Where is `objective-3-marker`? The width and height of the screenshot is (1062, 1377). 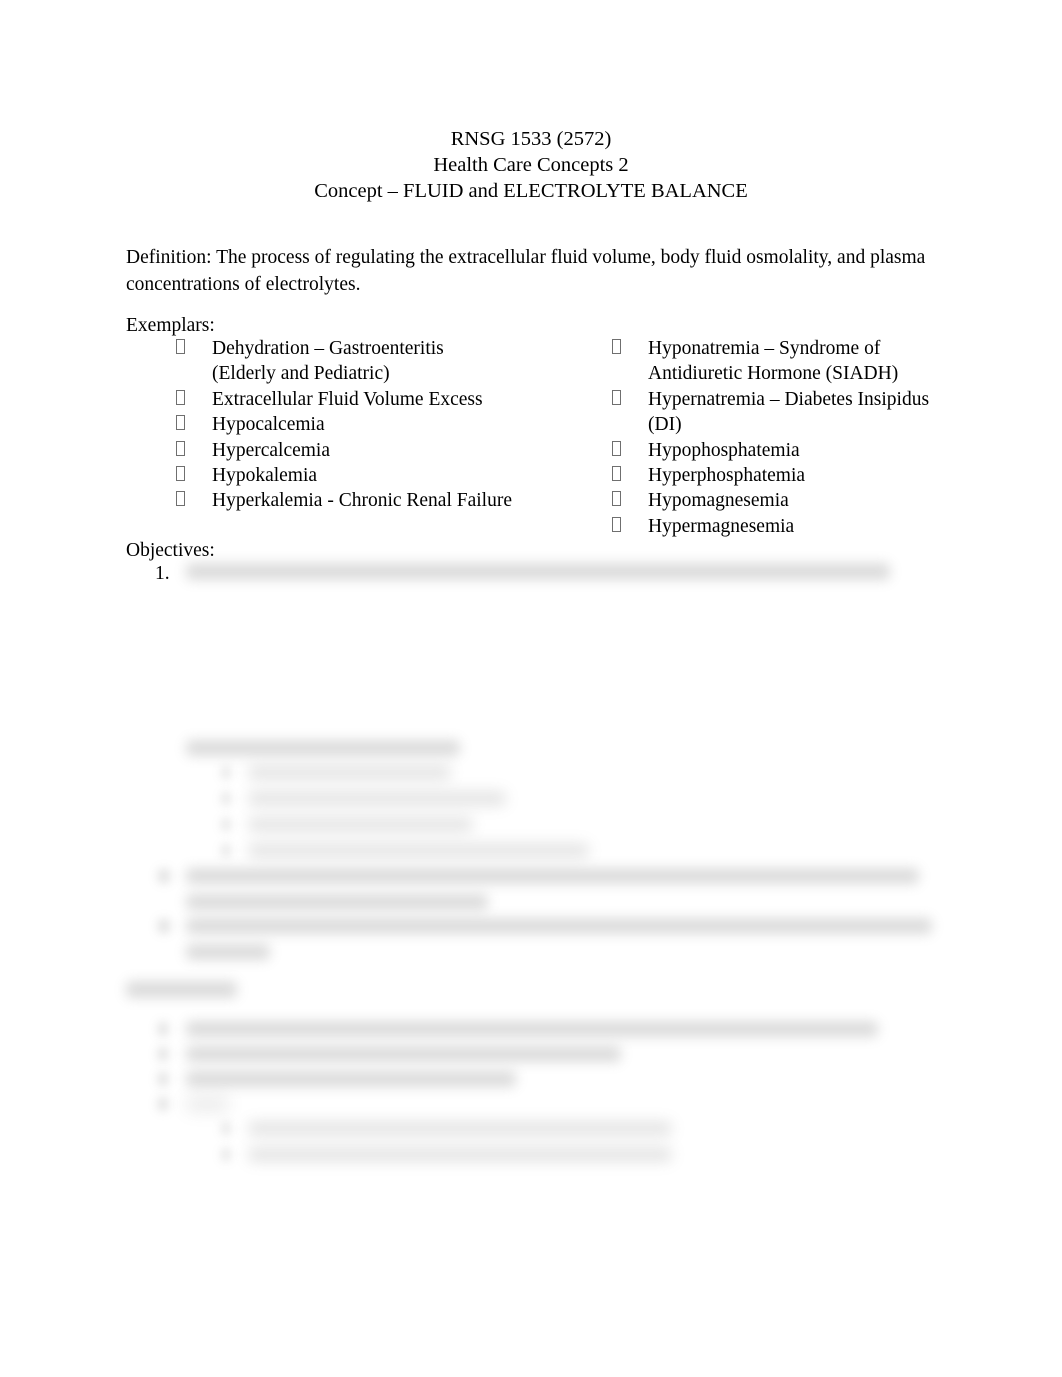
objective-3-marker is located at coordinates (164, 926).